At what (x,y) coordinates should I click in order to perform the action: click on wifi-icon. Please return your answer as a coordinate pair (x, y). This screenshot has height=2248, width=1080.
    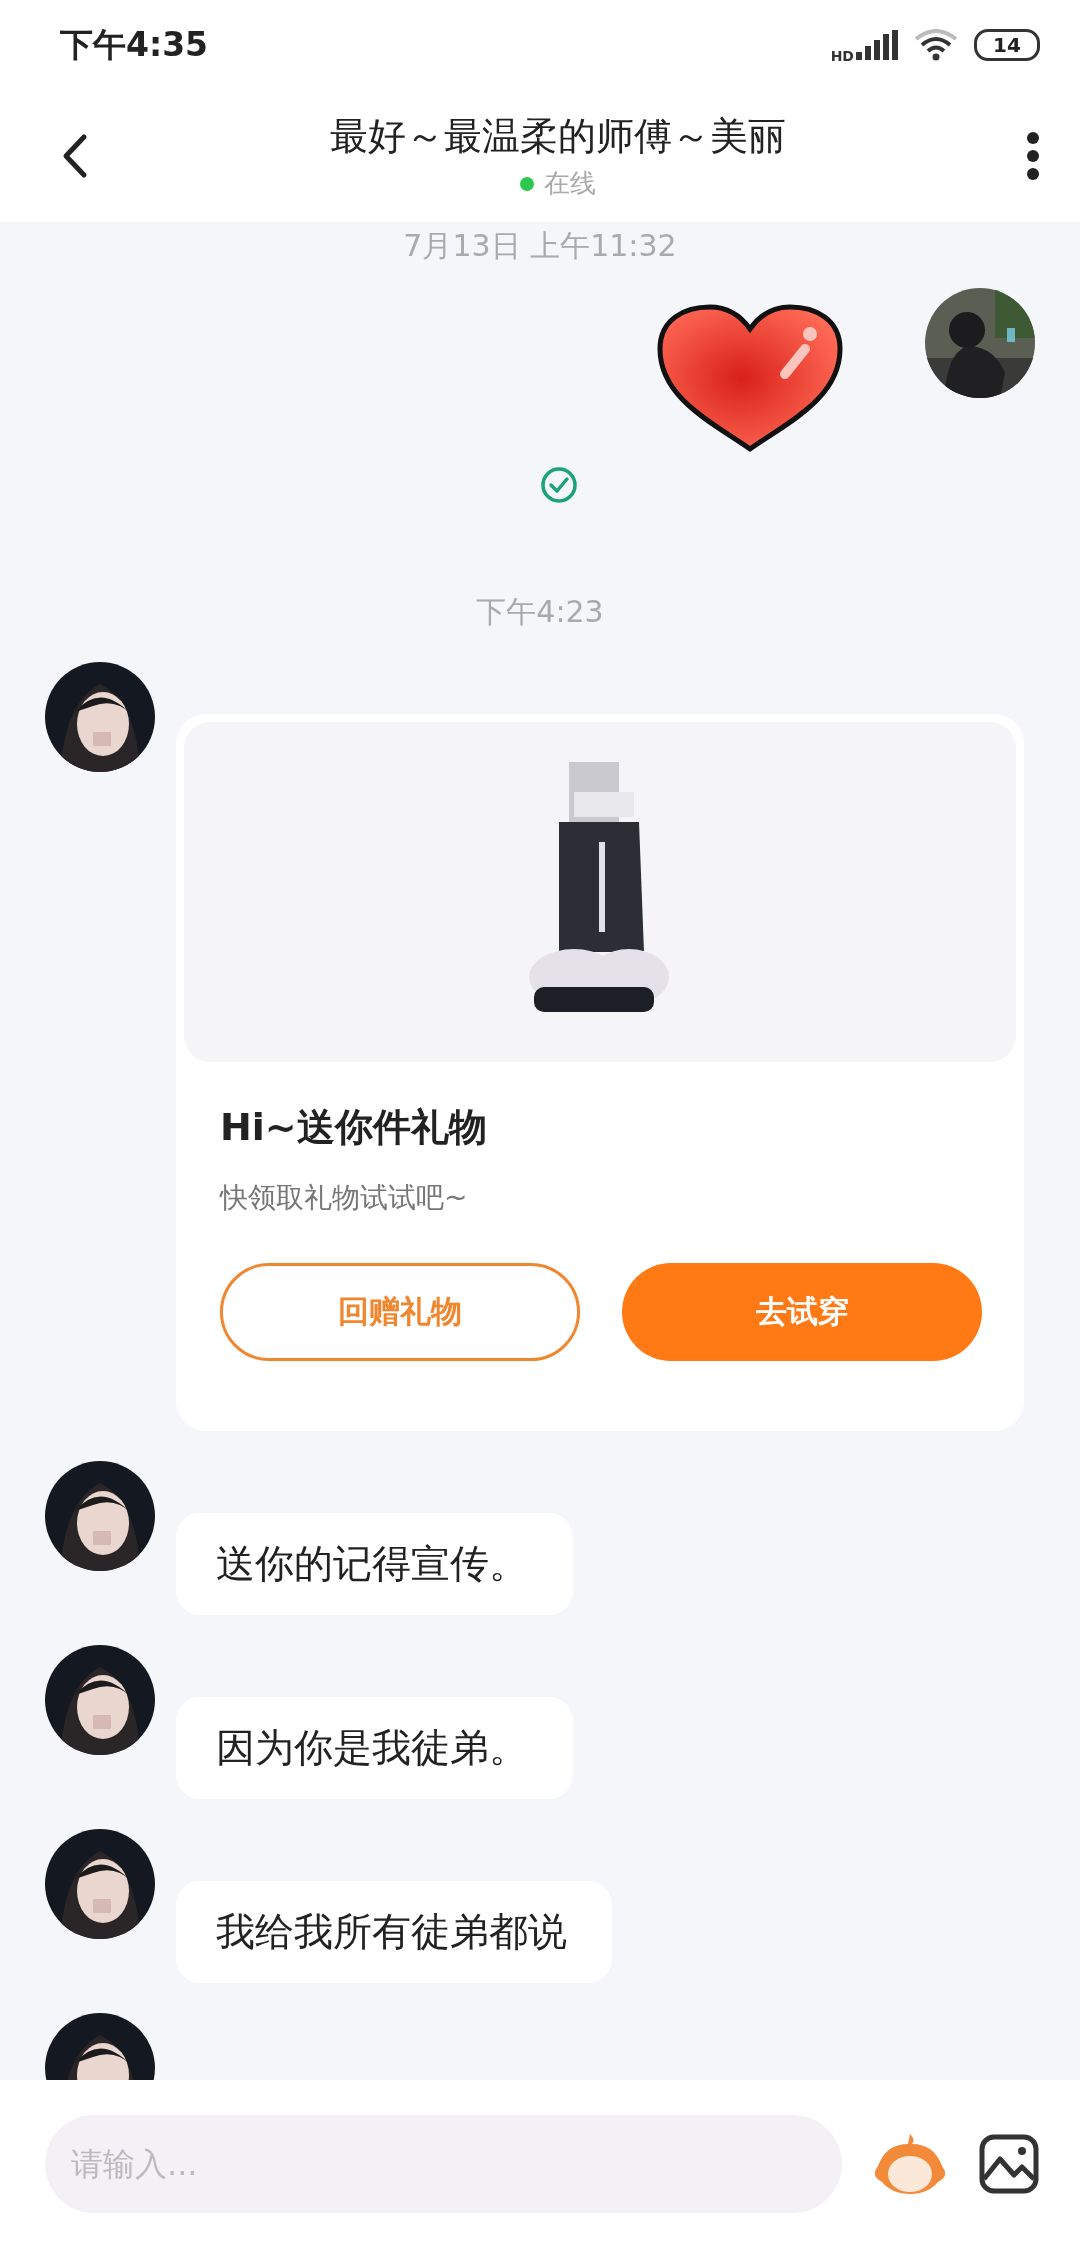
    Looking at the image, I should click on (936, 45).